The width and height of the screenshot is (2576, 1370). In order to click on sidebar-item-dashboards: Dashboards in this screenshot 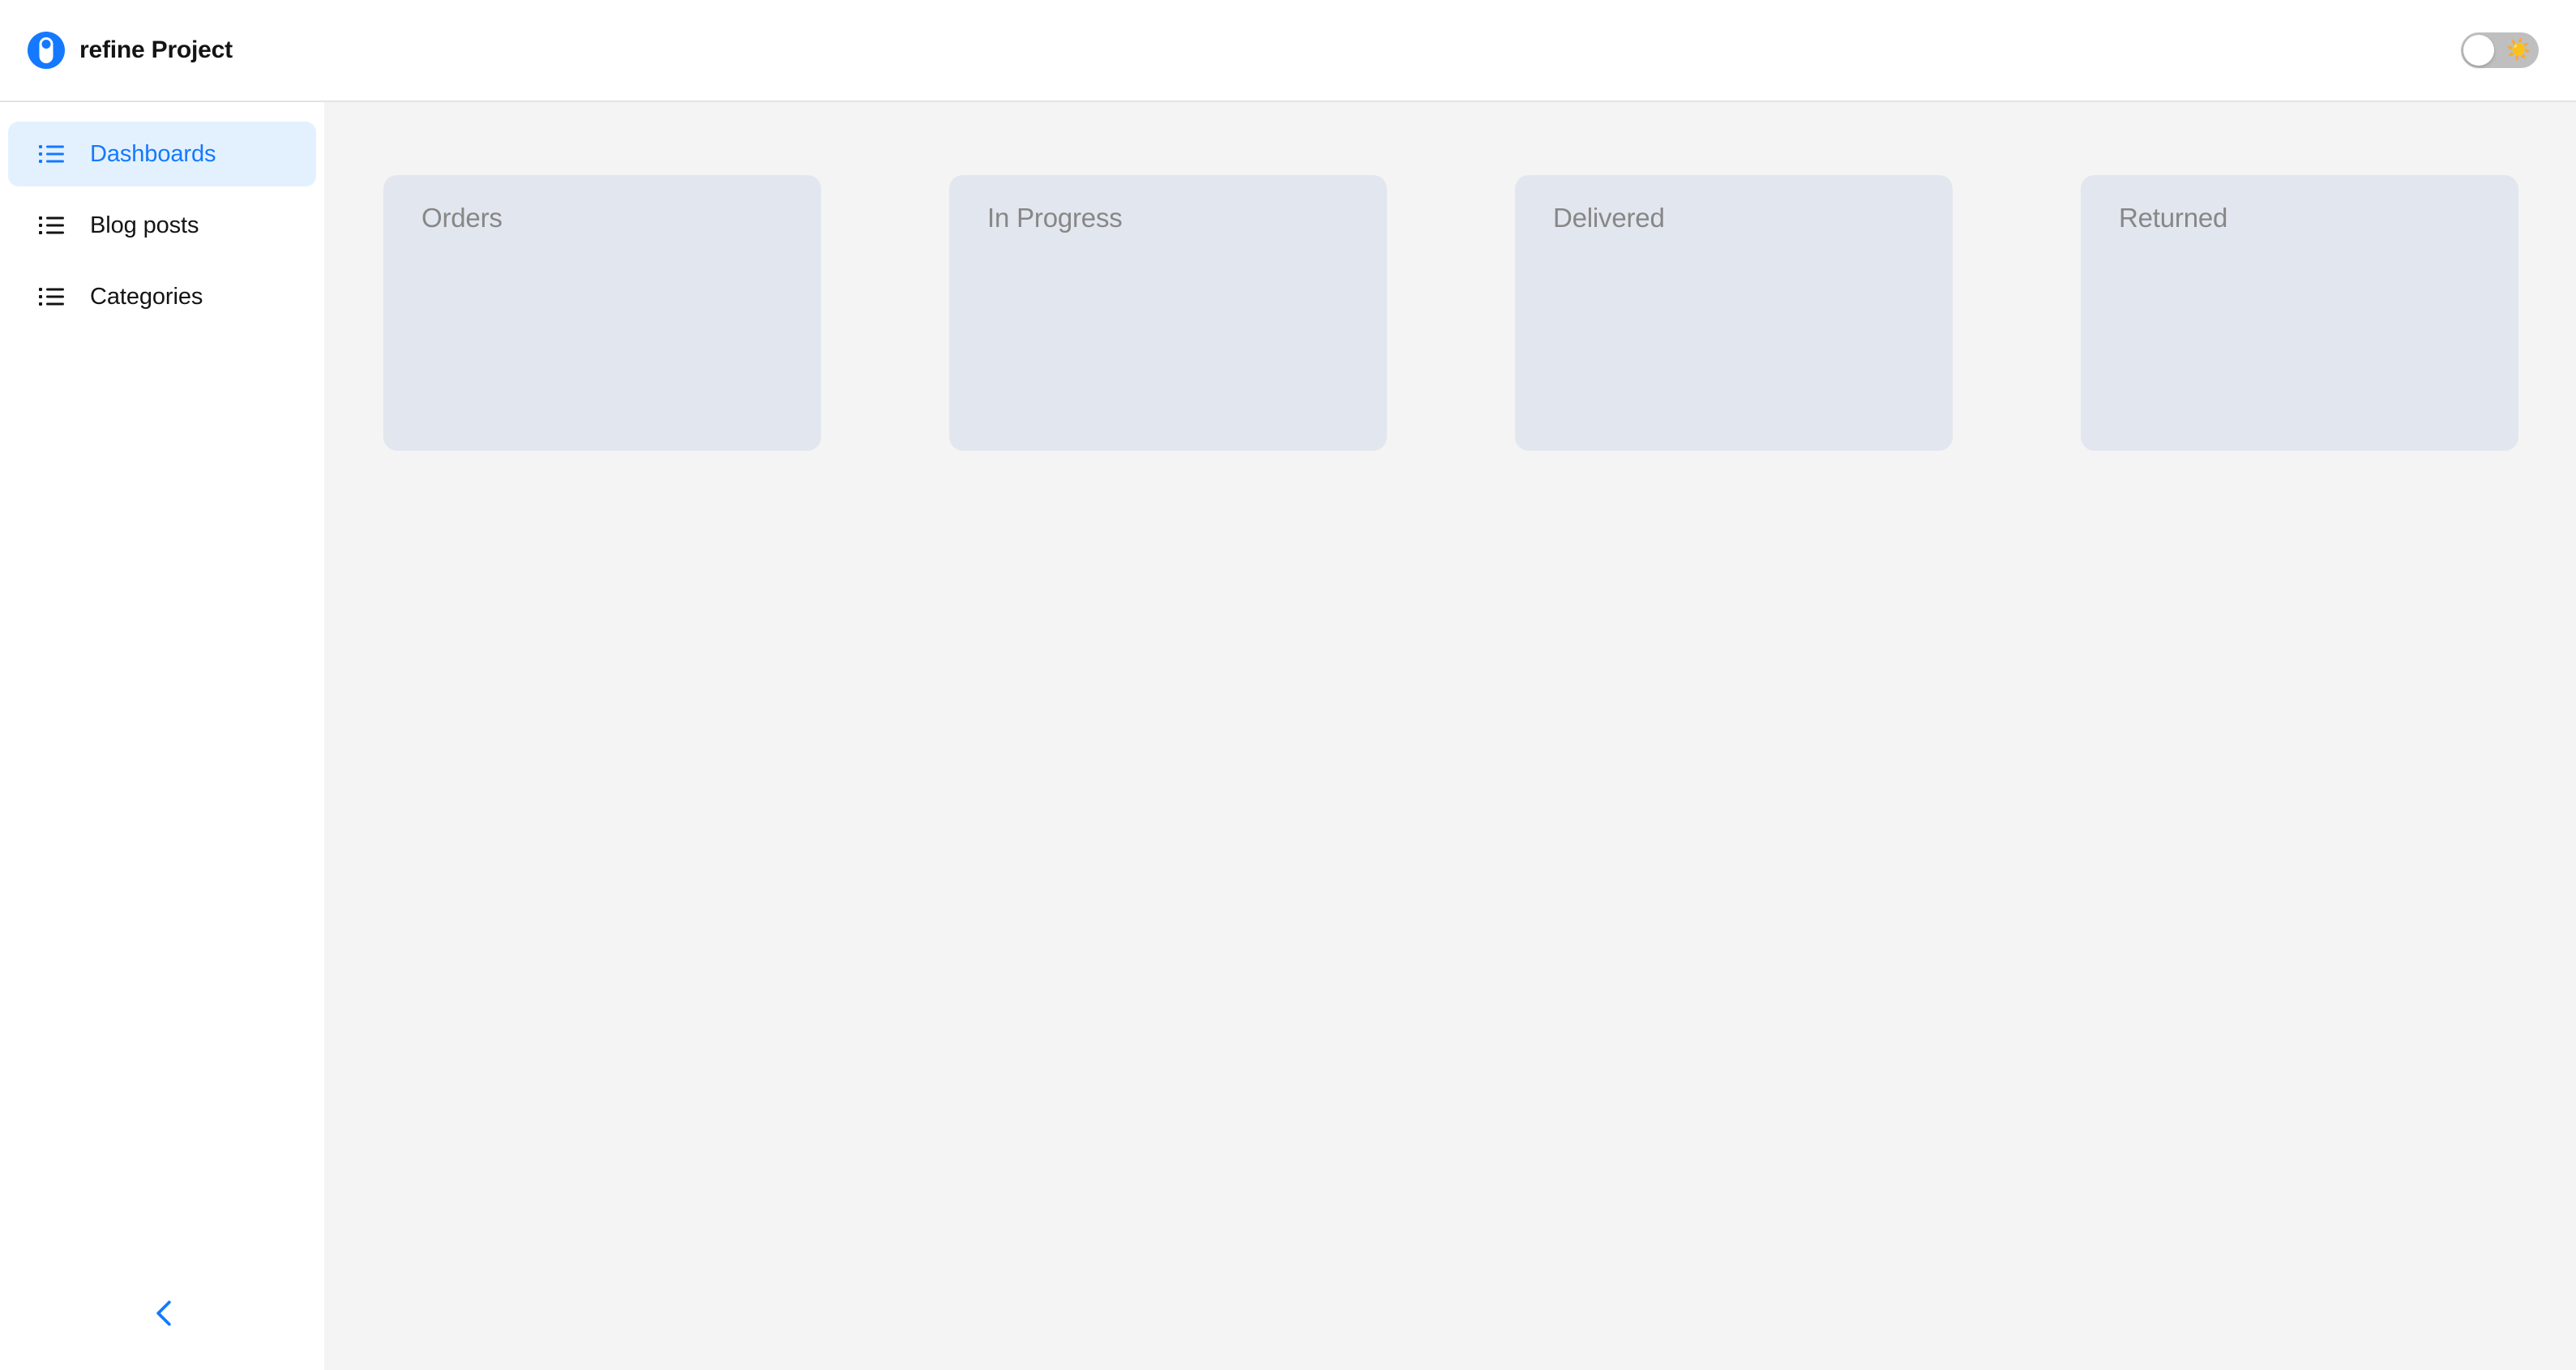, I will do `click(162, 154)`.